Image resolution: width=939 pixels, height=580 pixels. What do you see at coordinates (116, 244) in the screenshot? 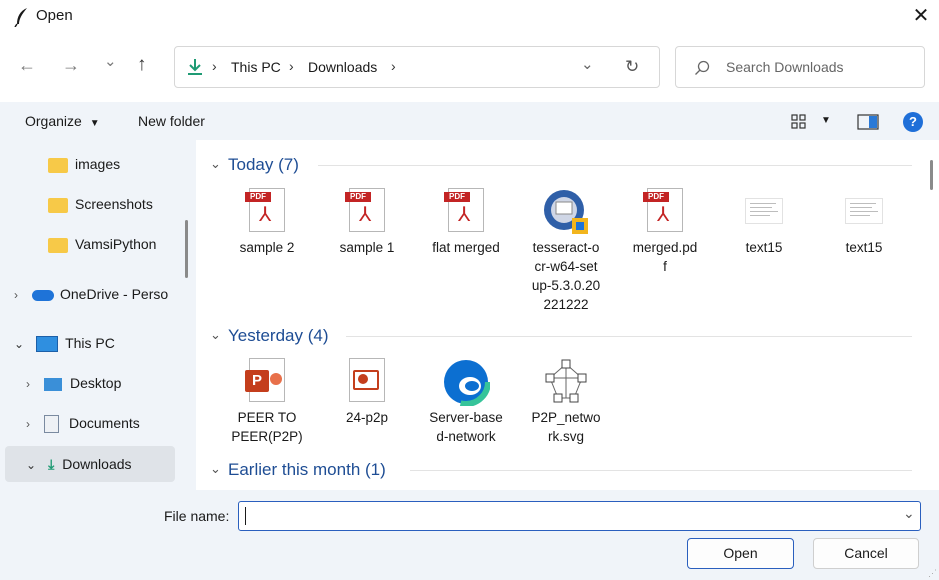
I see `sidebar-item-label: VamsiPython` at bounding box center [116, 244].